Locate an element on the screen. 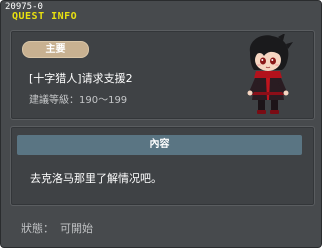 This screenshot has height=248, width=322. window-title-bar: 20975-0 QUEST INFO is located at coordinates (161, 13).